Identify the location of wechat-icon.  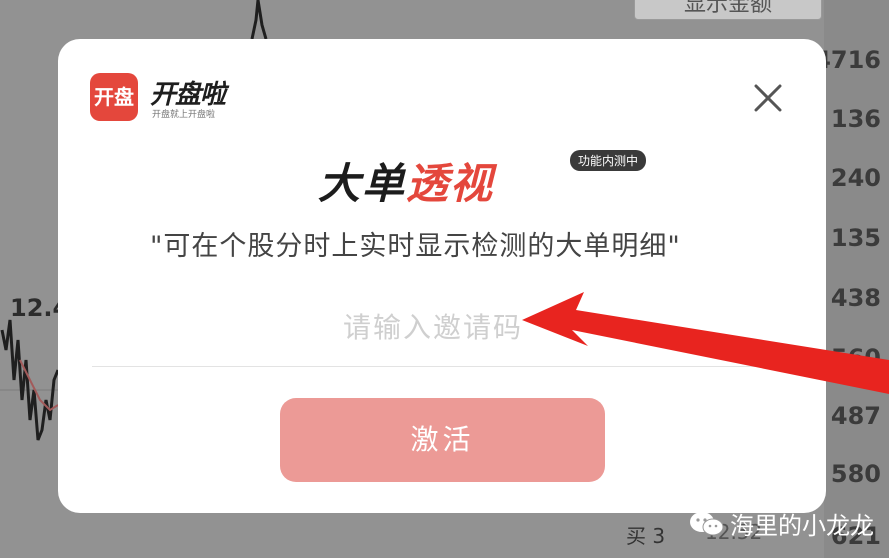
(707, 524).